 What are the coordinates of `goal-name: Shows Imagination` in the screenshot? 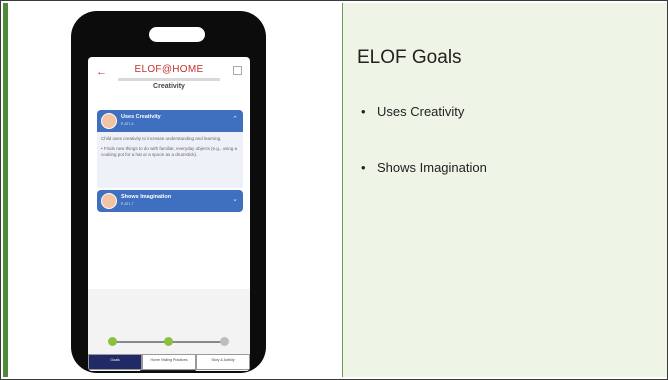 It's located at (146, 197).